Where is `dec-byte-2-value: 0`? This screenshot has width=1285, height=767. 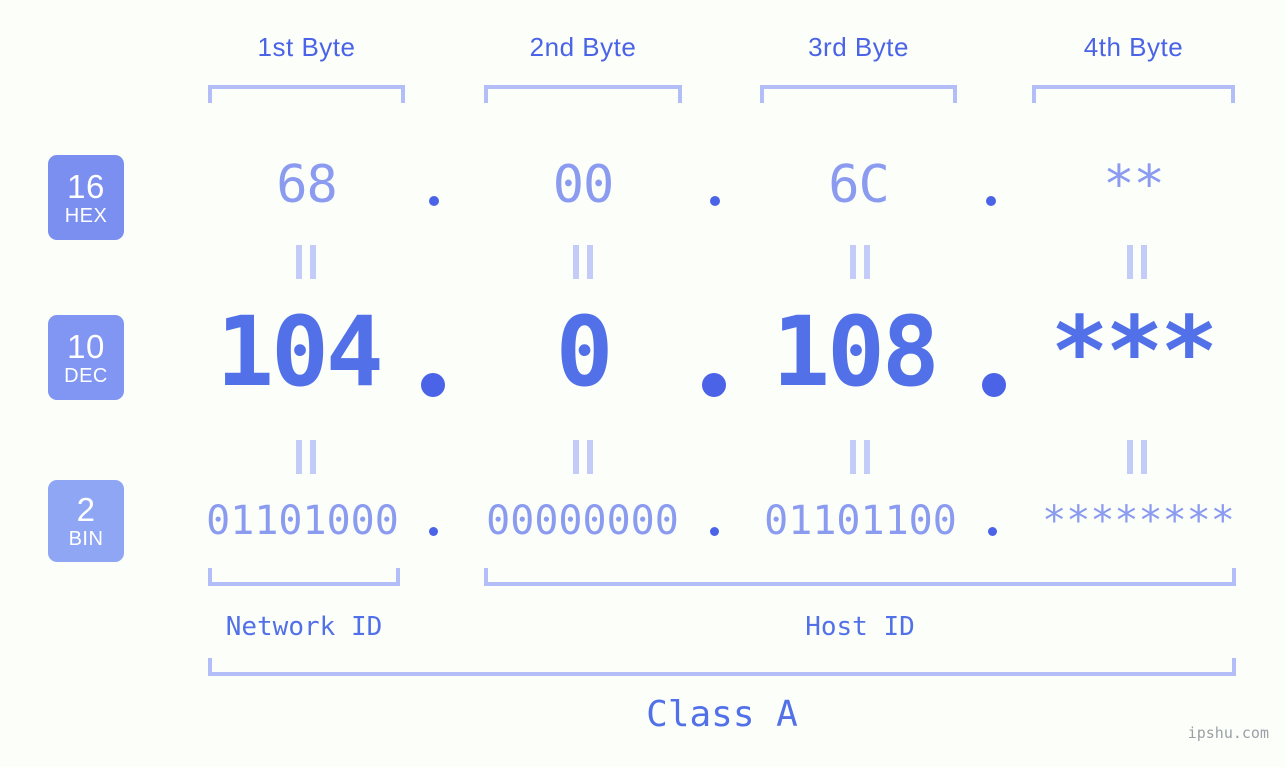
dec-byte-2-value: 0 is located at coordinates (584, 352).